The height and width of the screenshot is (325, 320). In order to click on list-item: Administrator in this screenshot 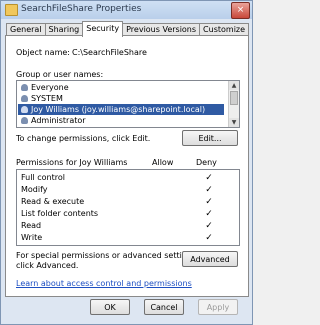, I will do `click(121, 120)`.